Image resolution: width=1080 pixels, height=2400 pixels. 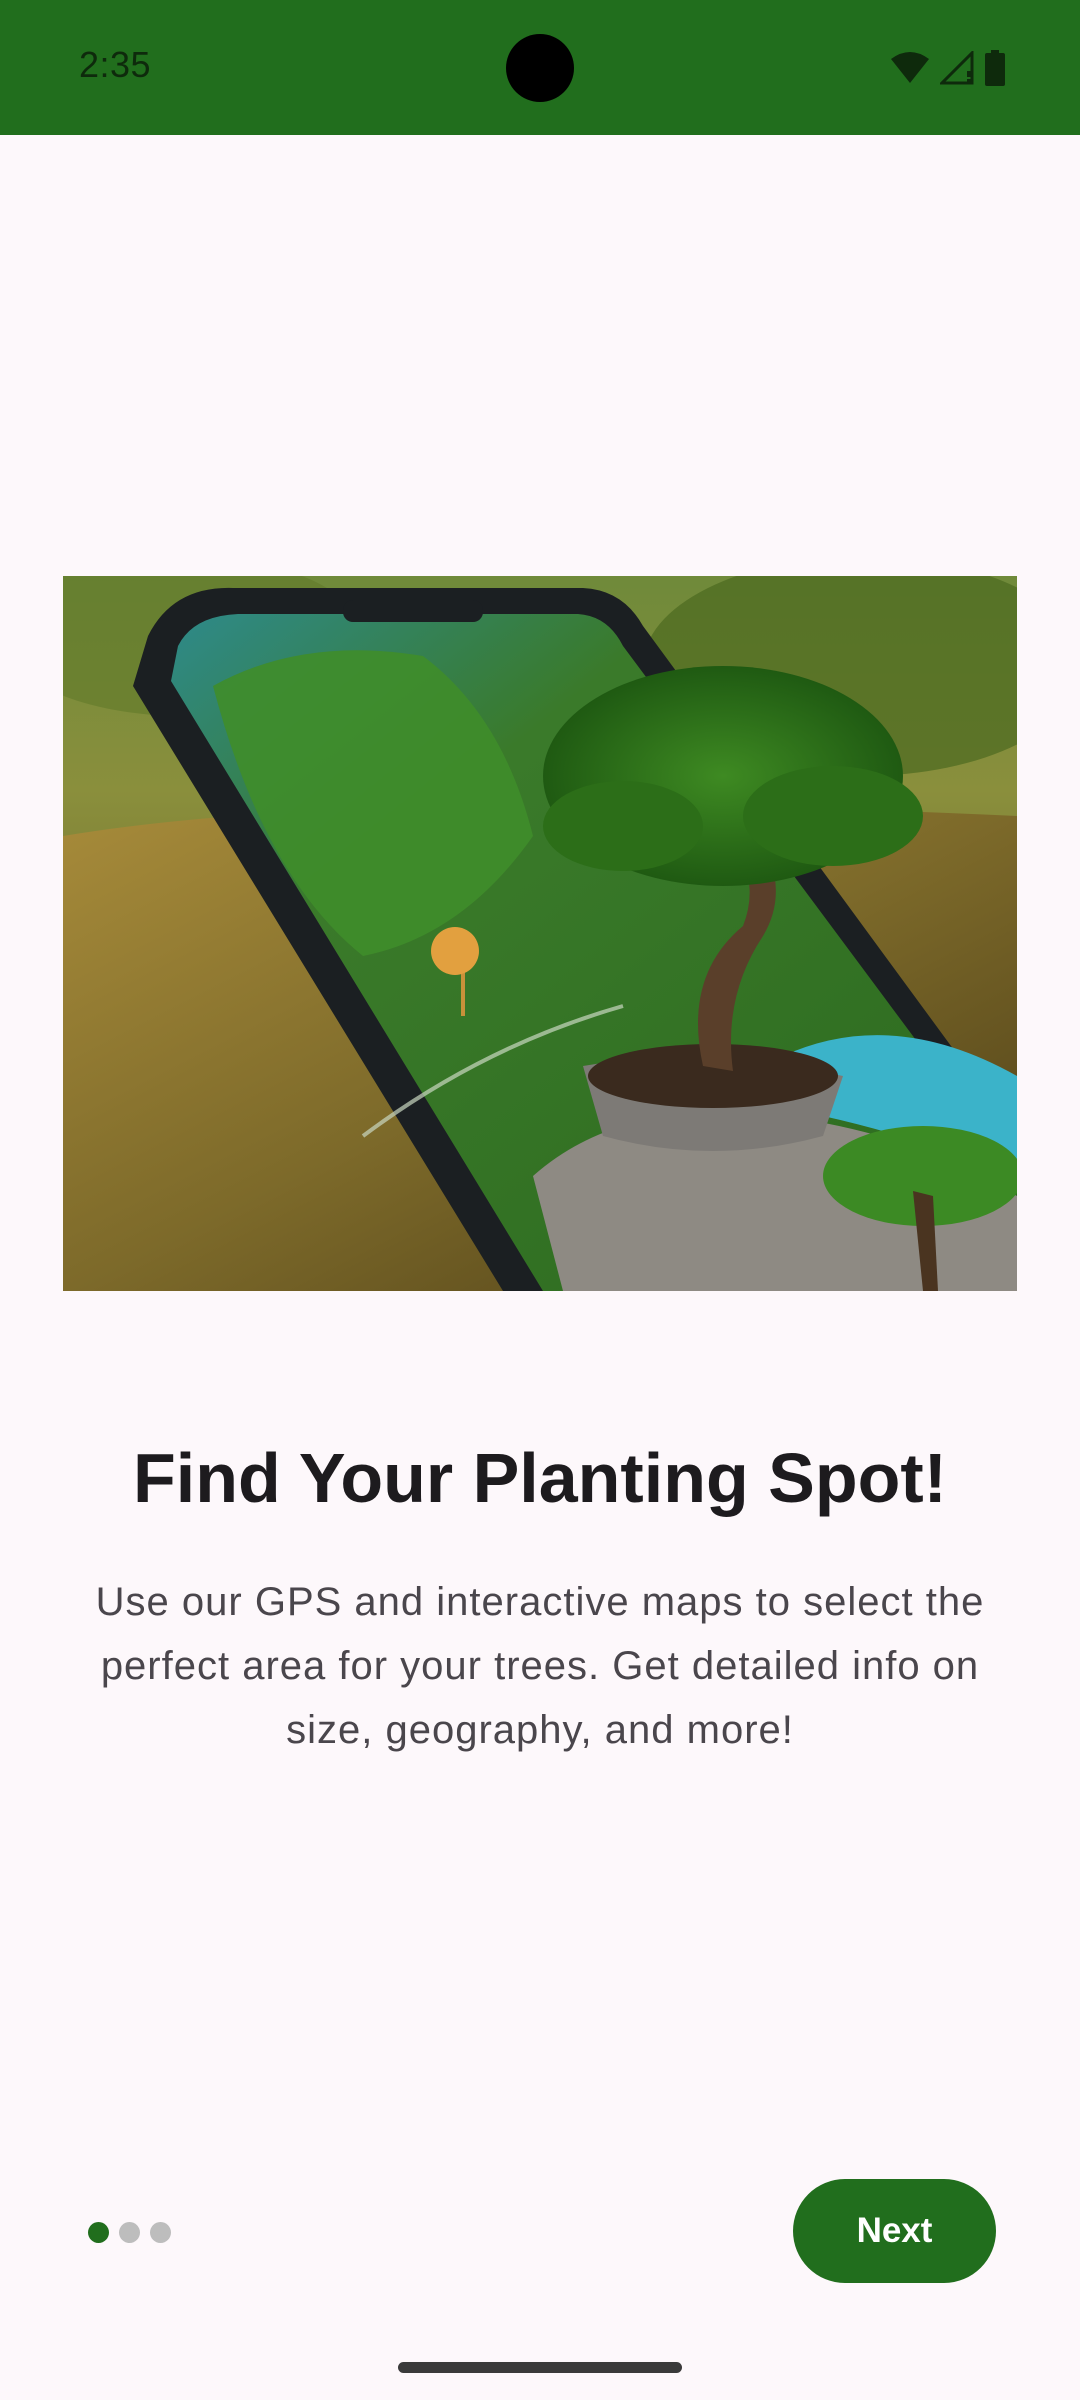 I want to click on onboarding-title: Find Your Planting Spot!, so click(x=540, y=1478).